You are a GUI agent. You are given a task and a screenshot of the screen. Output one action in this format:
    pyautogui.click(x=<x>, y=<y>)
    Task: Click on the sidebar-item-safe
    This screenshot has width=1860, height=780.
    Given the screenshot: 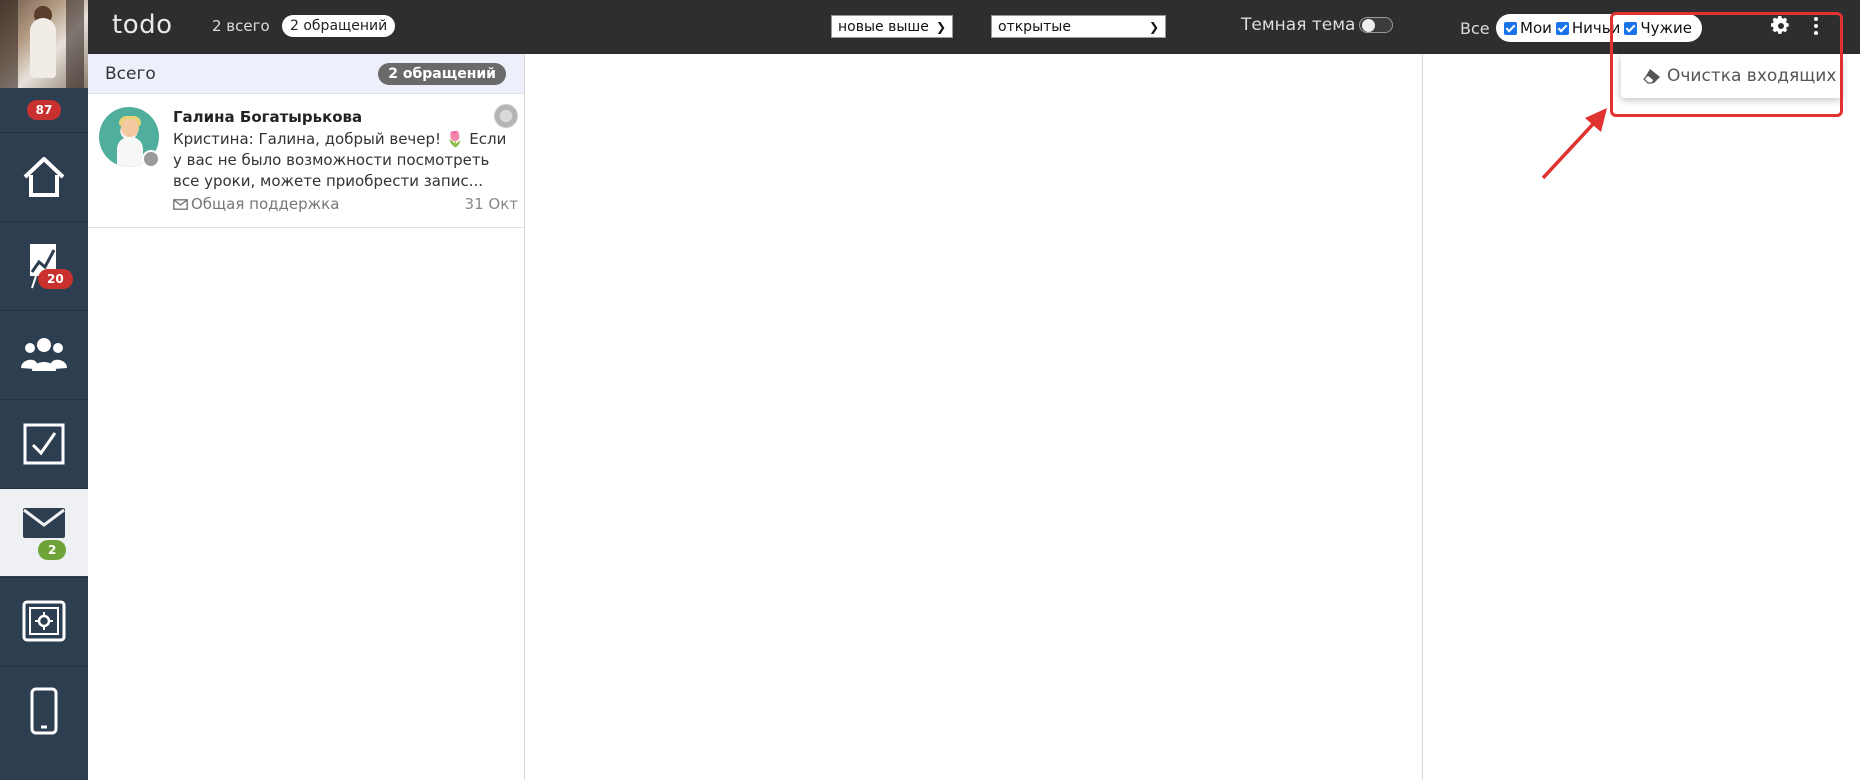 What is the action you would take?
    pyautogui.click(x=44, y=621)
    